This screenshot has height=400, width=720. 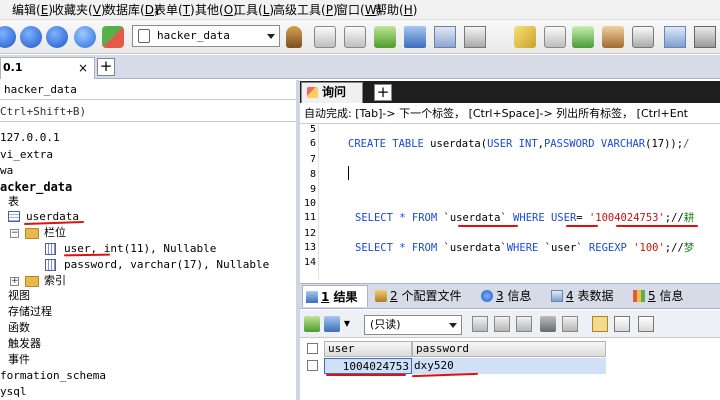 What do you see at coordinates (548, 324) in the screenshot?
I see `delete-icon` at bounding box center [548, 324].